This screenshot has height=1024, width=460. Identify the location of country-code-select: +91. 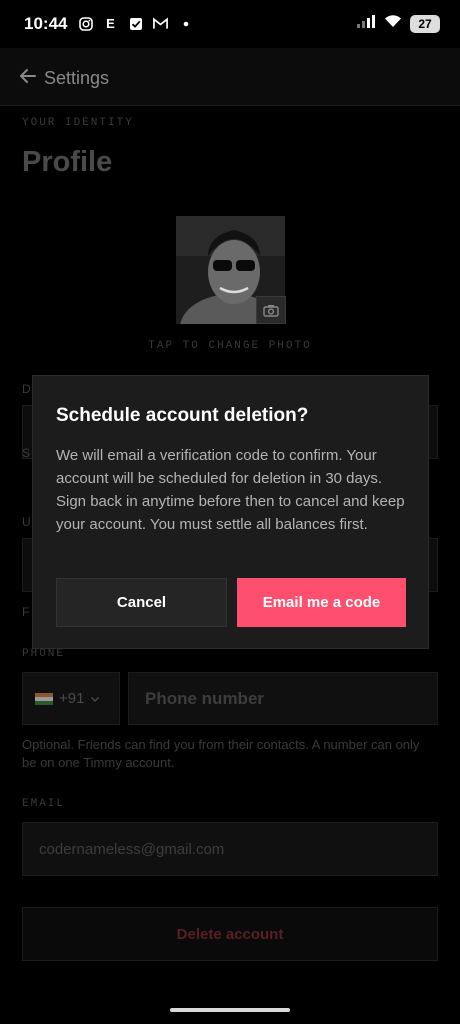
(71, 698).